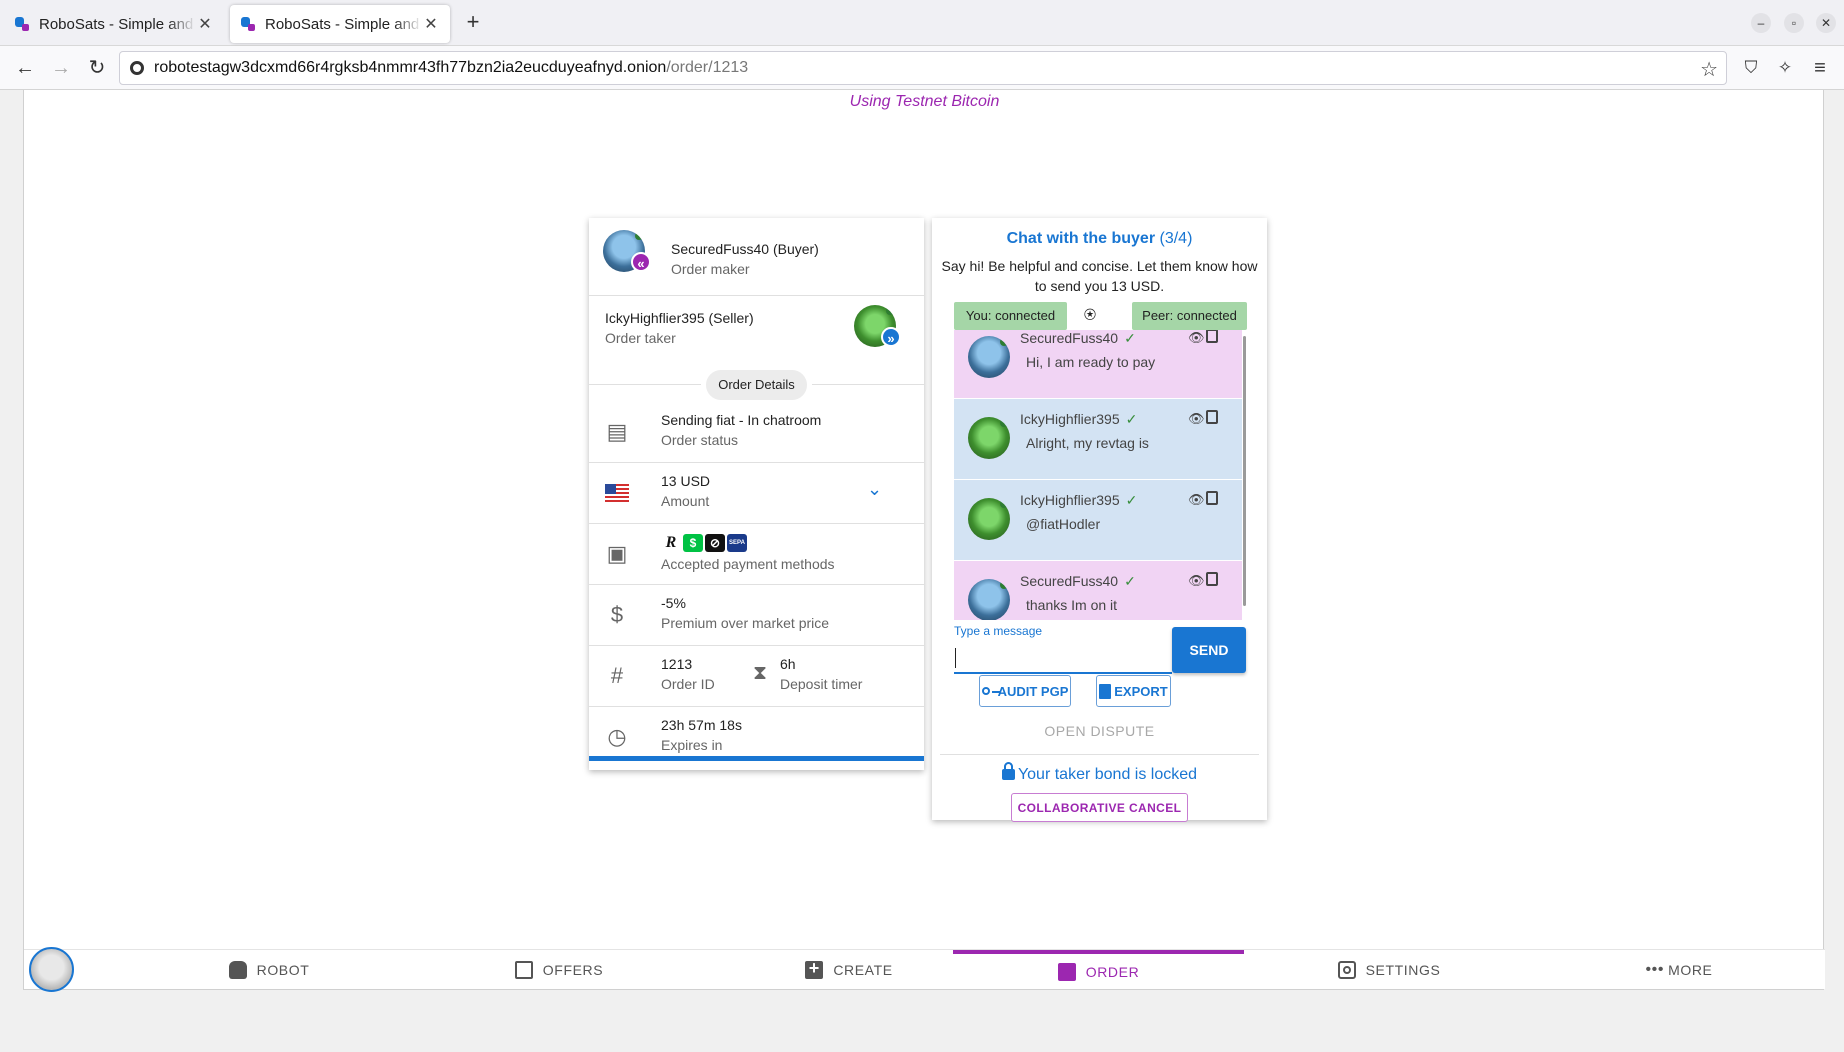  I want to click on nav-create: CREATE, so click(849, 970).